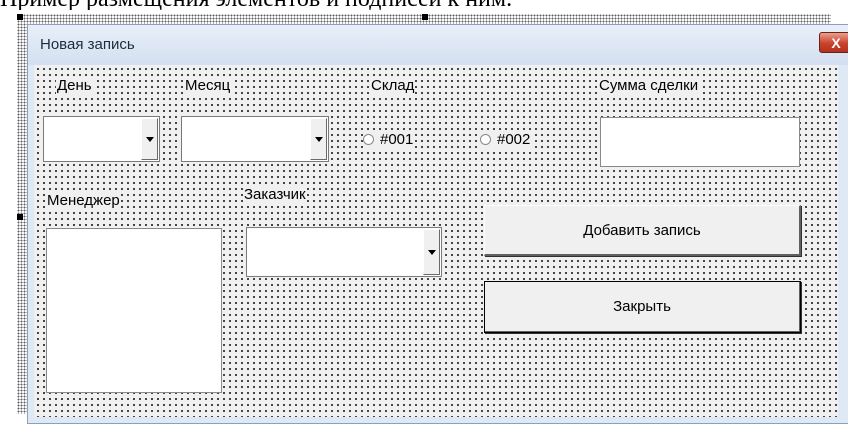 The height and width of the screenshot is (424, 848). I want to click on warehouse-radio-002: #002, so click(506, 139).